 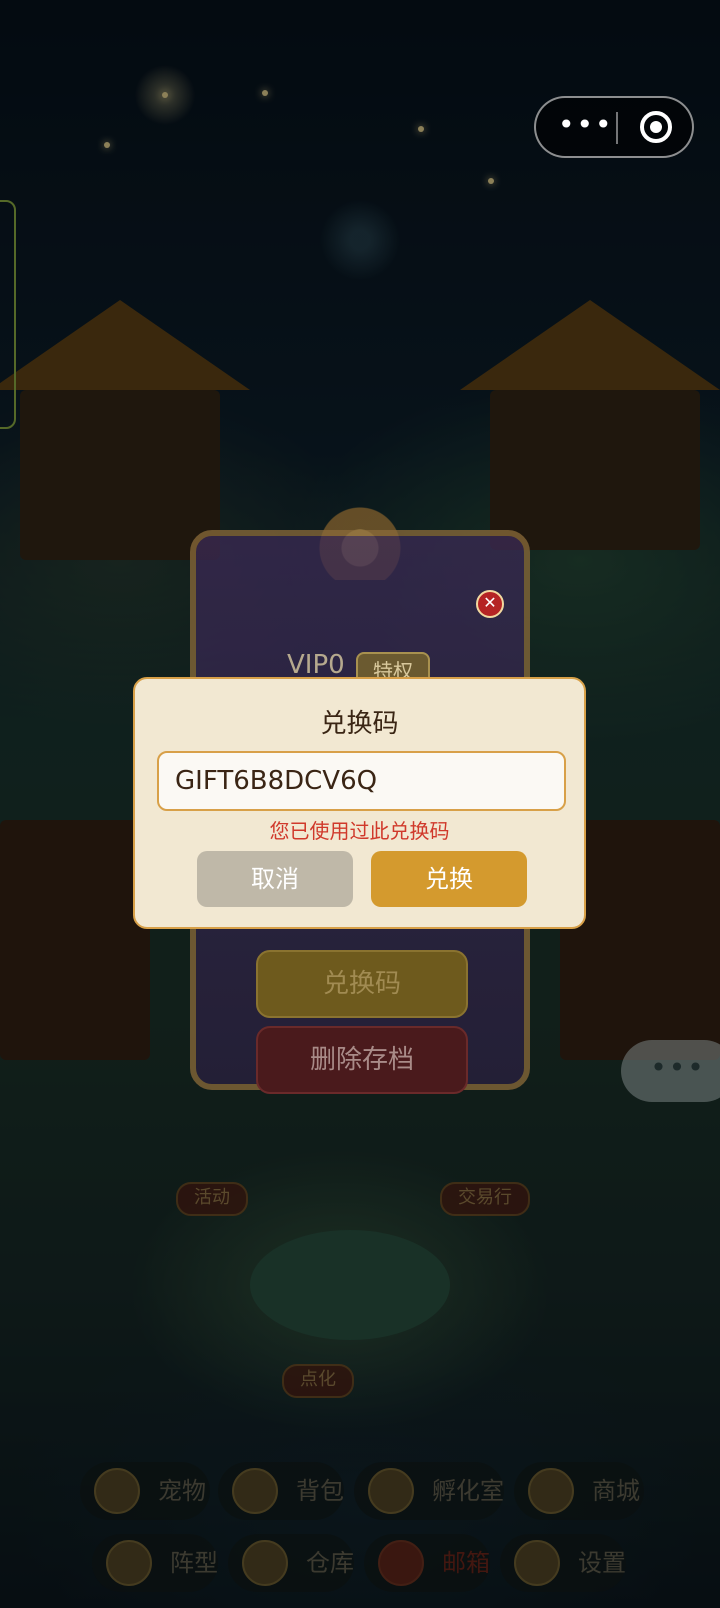 What do you see at coordinates (449, 879) in the screenshot?
I see `confirm-redeem-button: 兑换` at bounding box center [449, 879].